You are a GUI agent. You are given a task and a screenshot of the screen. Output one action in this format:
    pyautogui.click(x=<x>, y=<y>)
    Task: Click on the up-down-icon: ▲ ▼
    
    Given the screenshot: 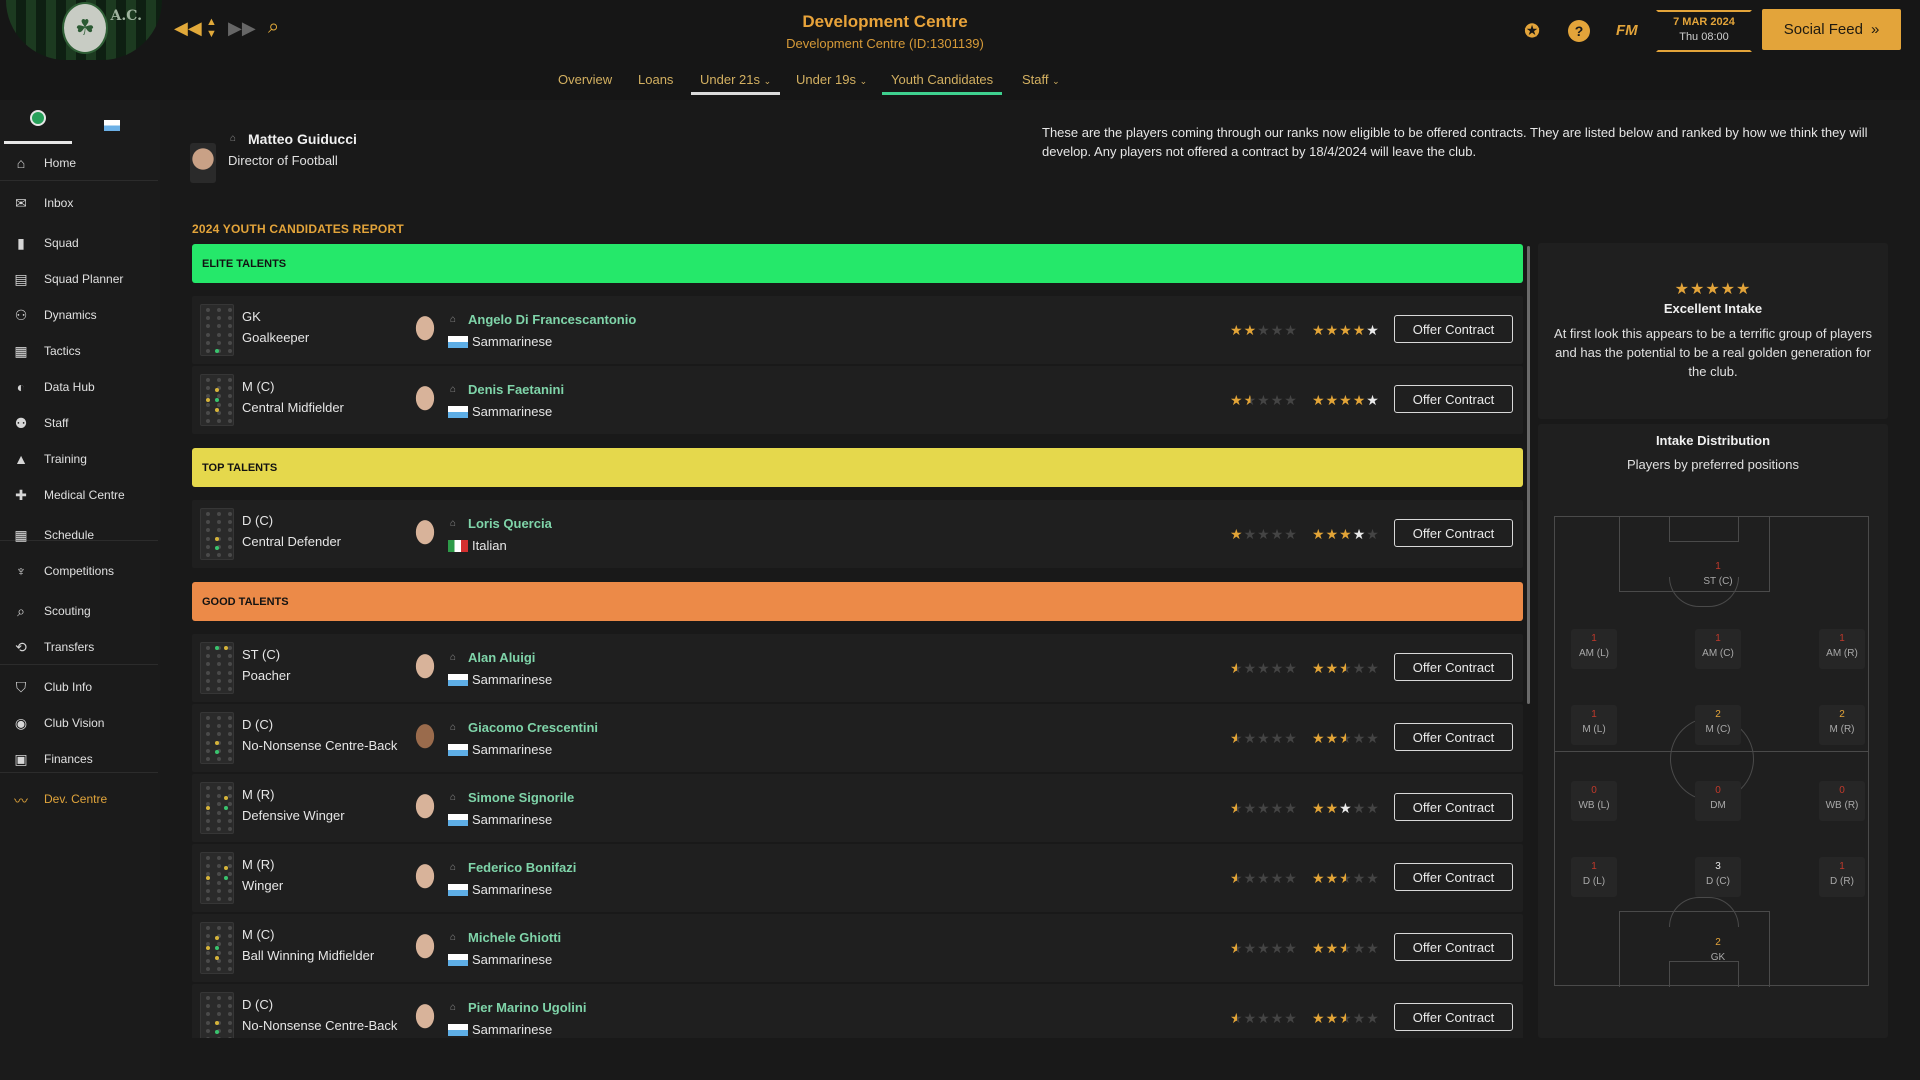 What is the action you would take?
    pyautogui.click(x=211, y=28)
    